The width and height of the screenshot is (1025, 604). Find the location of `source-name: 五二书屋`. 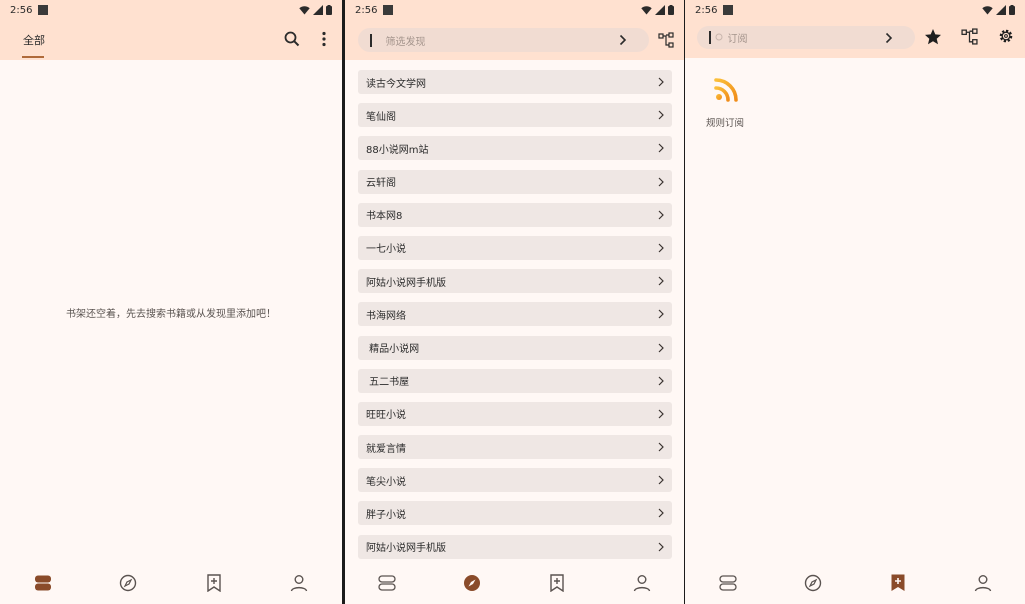

source-name: 五二书屋 is located at coordinates (388, 383).